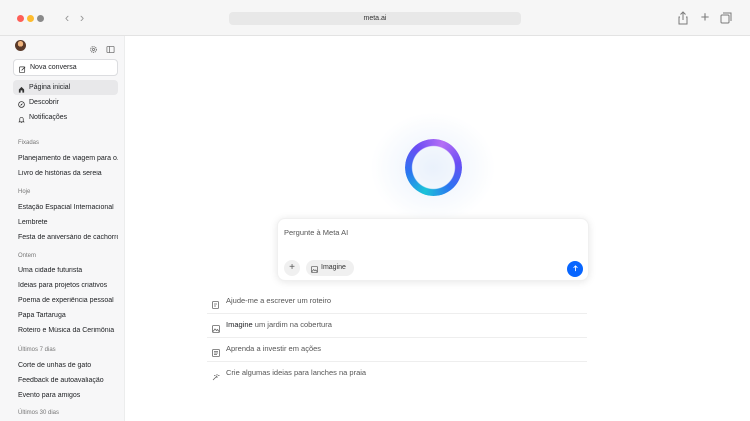 This screenshot has width=750, height=421. What do you see at coordinates (726, 18) in the screenshot?
I see `tabs-icon` at bounding box center [726, 18].